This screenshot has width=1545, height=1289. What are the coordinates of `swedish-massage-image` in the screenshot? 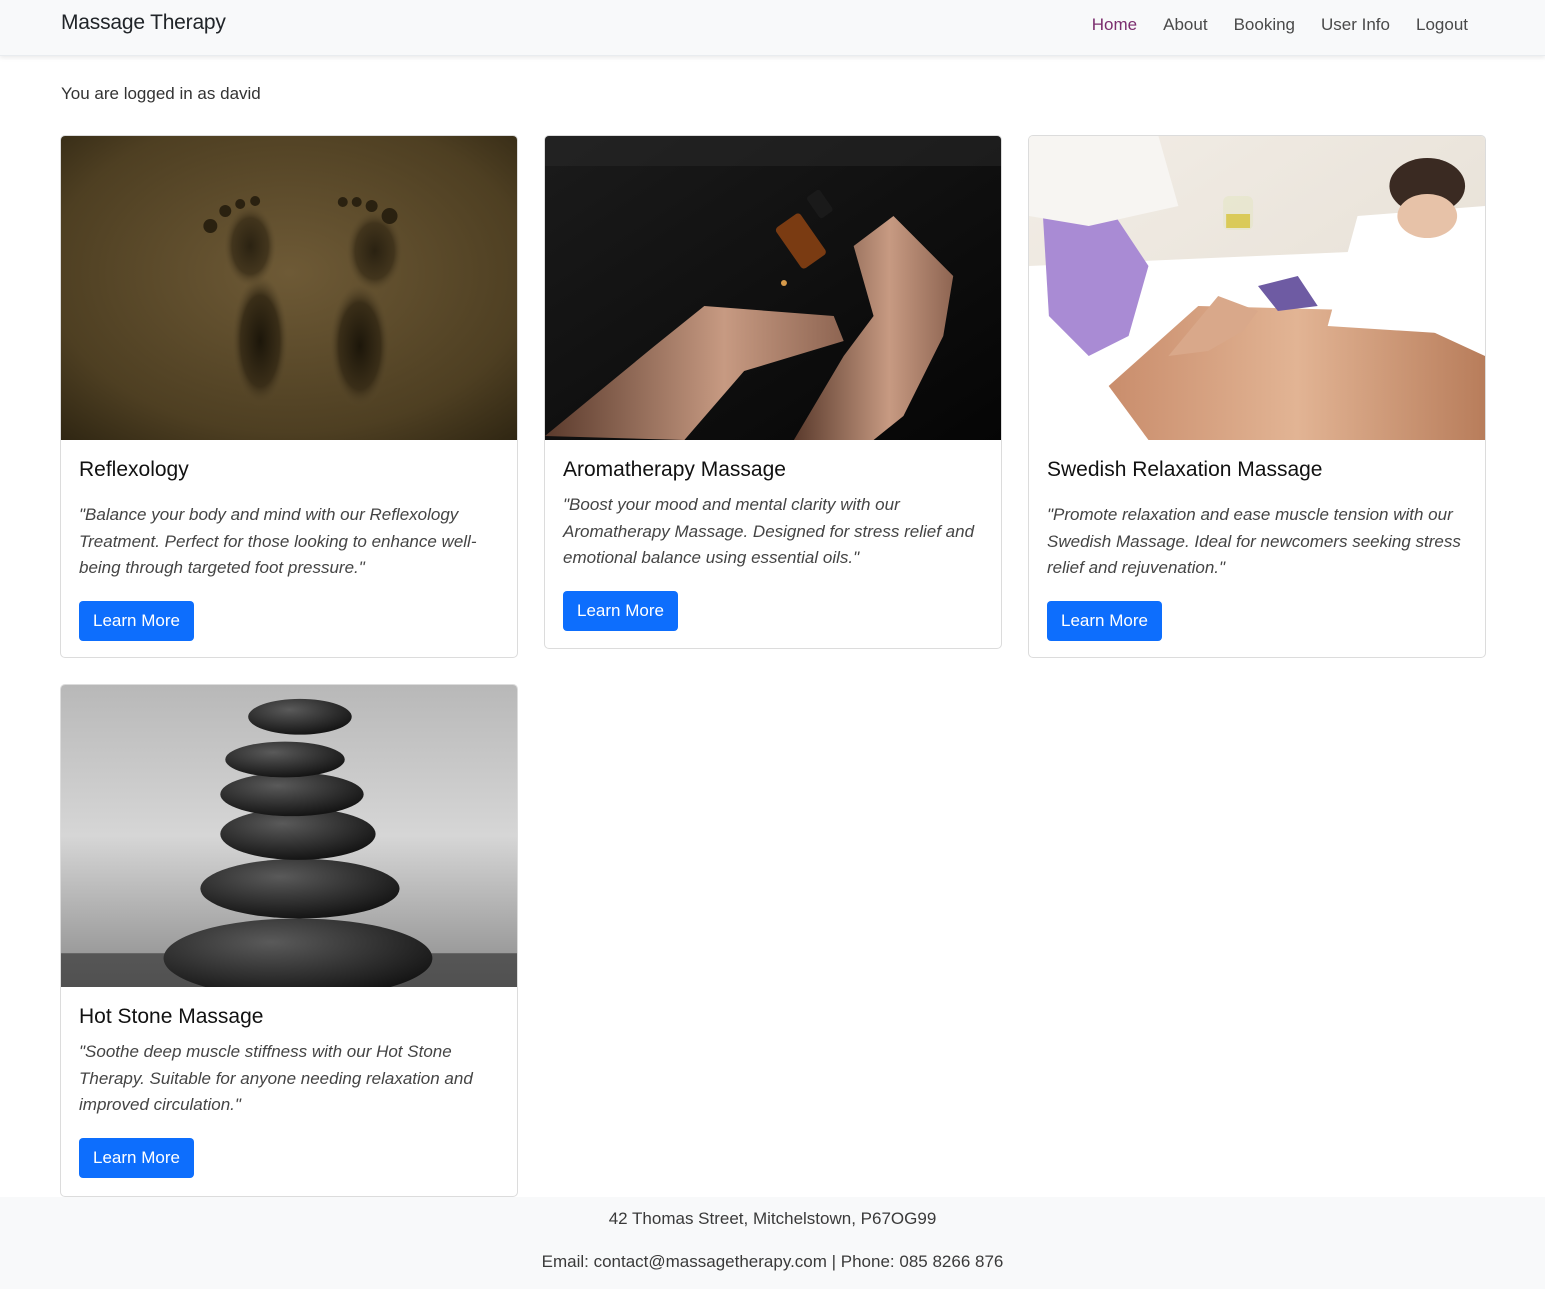 It's located at (1257, 288).